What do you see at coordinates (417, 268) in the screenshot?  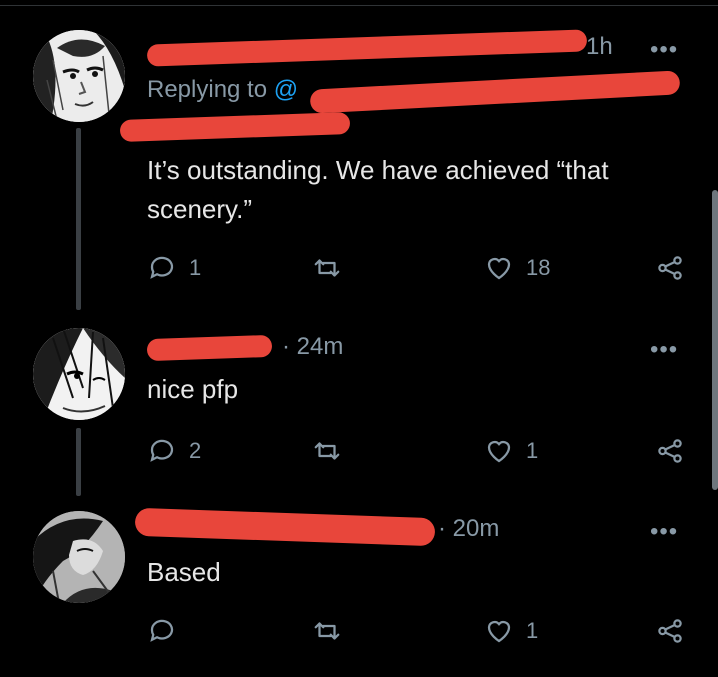 I see `tweet-actions: 1 18` at bounding box center [417, 268].